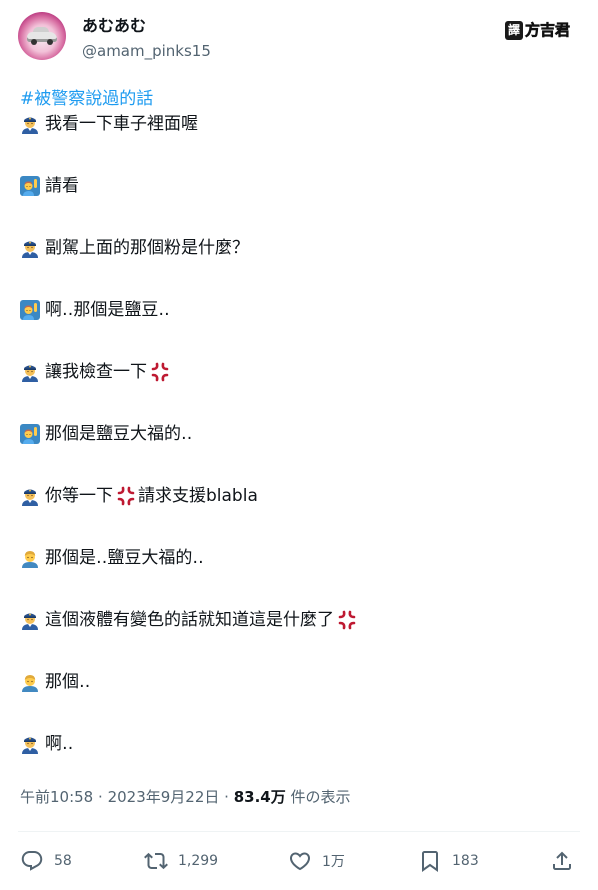  I want to click on watermark-text: 方吉君, so click(547, 30).